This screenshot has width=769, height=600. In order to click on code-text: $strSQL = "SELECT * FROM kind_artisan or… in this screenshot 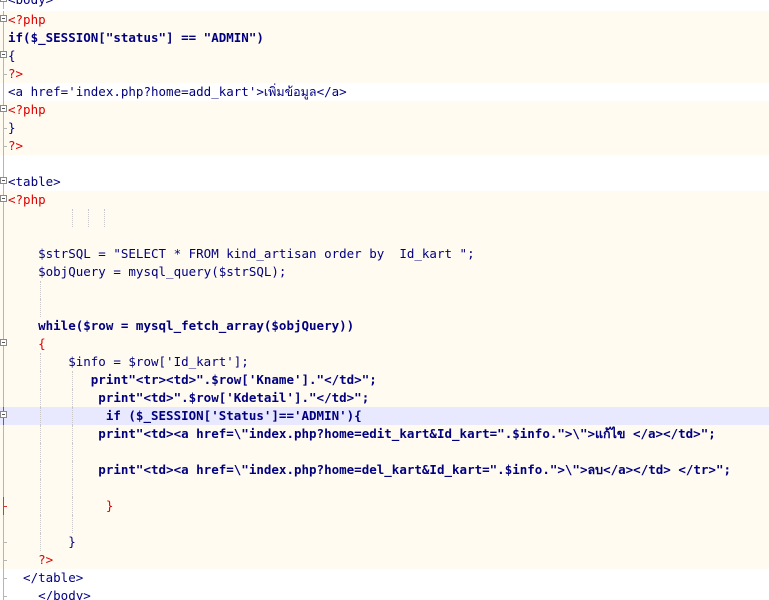, I will do `click(241, 253)`.